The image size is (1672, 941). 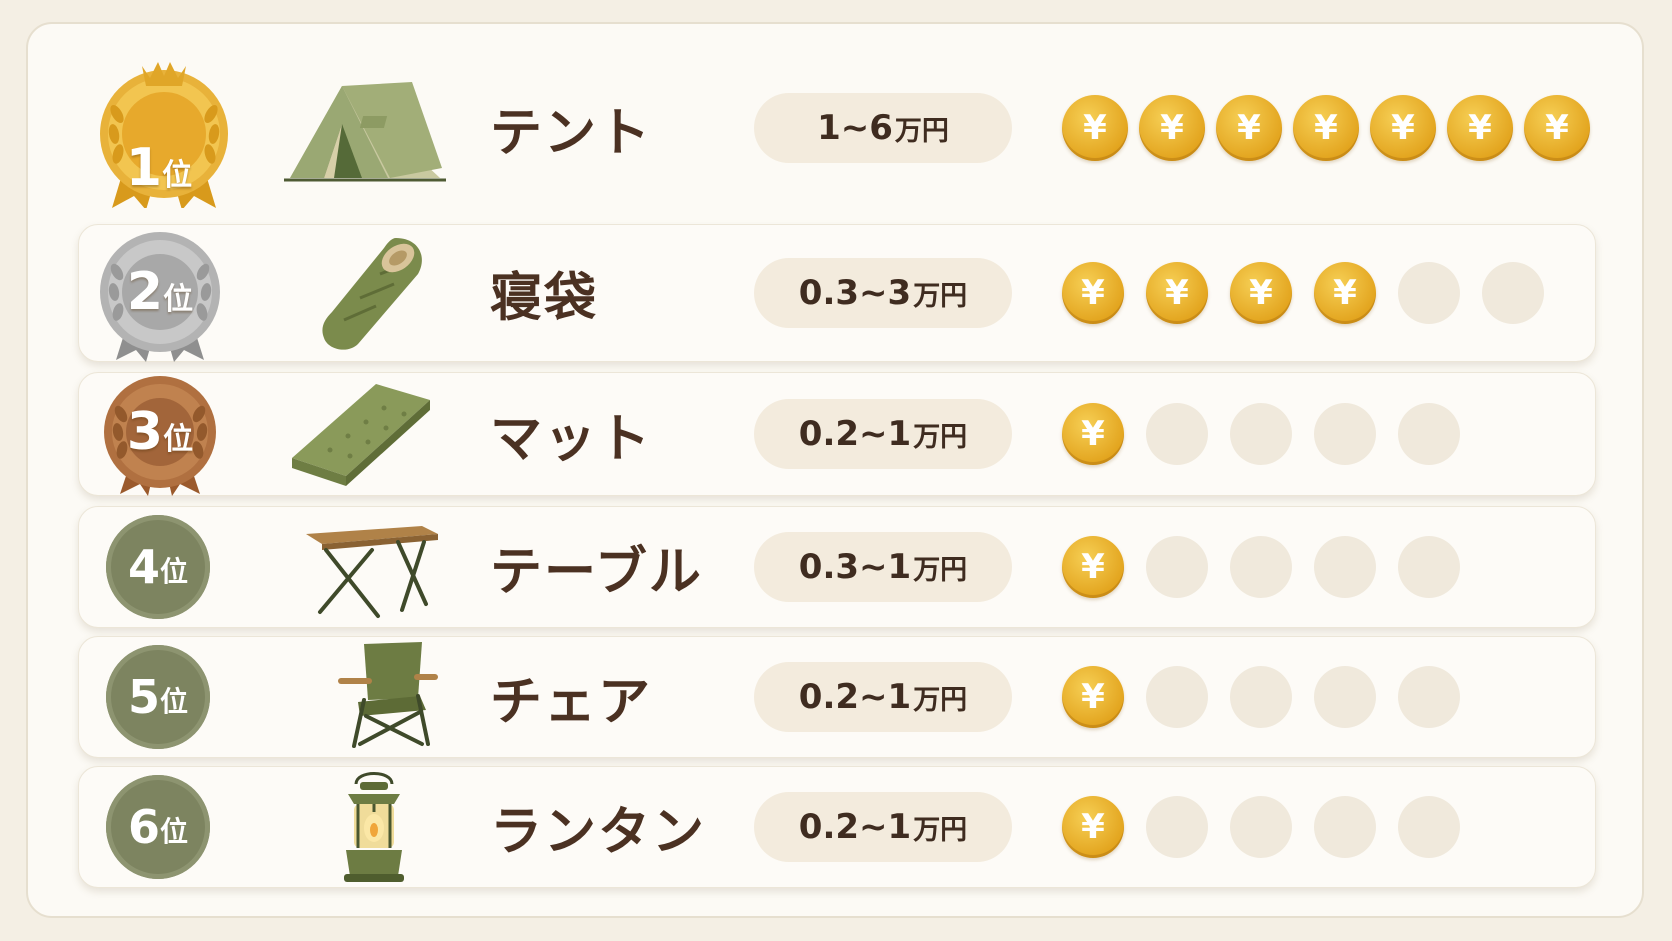 I want to click on tent-icon, so click(x=370, y=128).